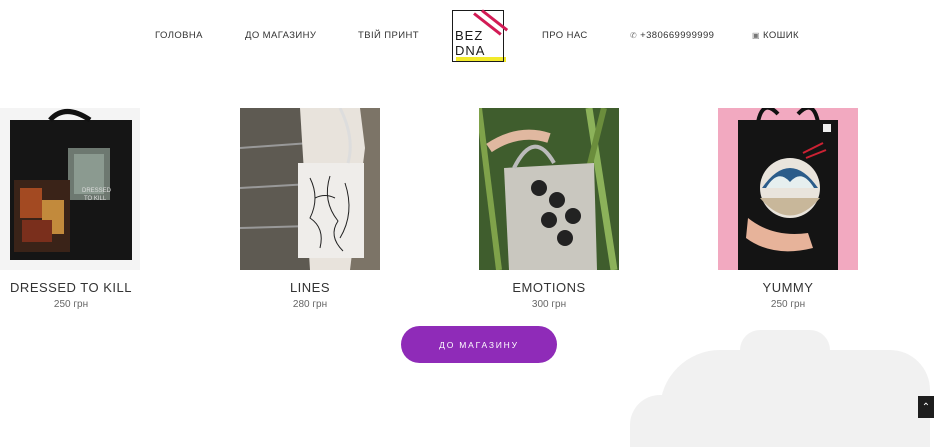 The image size is (934, 447). Describe the element at coordinates (280, 35) in the screenshot. I see `nav-shop: ДО МАГАЗИНУ` at that location.